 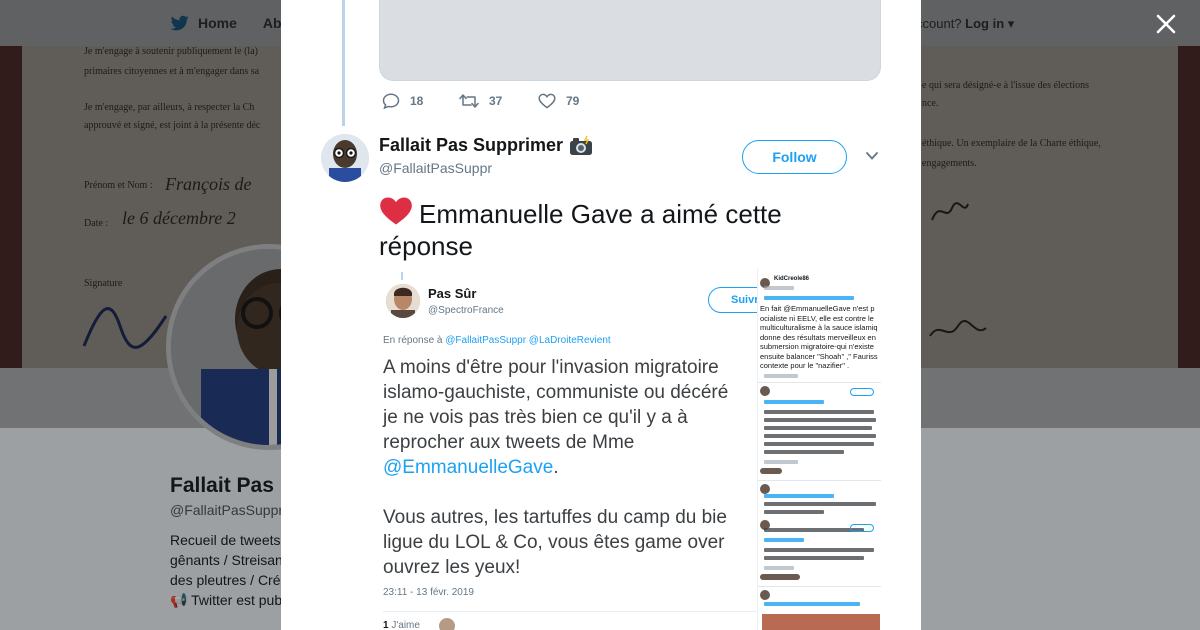 I want to click on reply-count: 18, so click(x=417, y=101).